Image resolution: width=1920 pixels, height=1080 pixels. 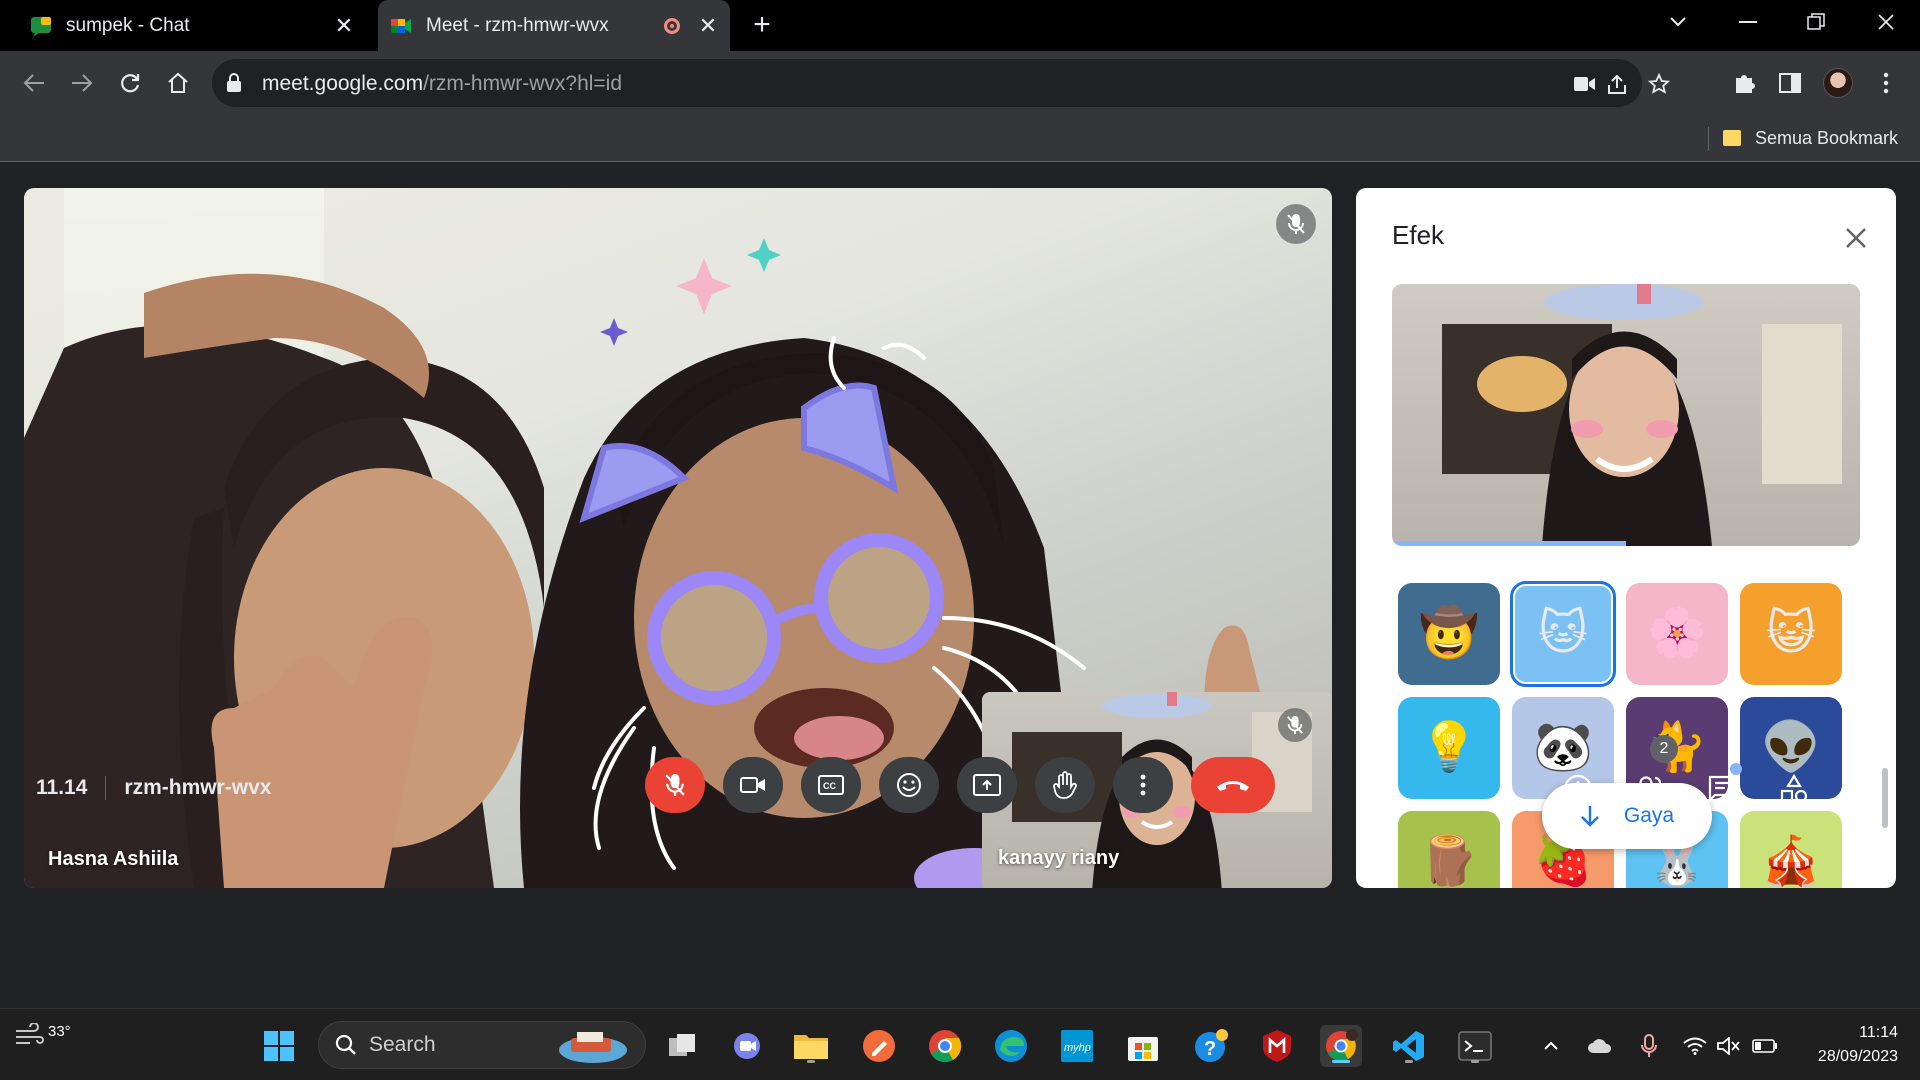 What do you see at coordinates (192, 25) in the screenshot?
I see `tab-chat: sumpek - Chat ✕` at bounding box center [192, 25].